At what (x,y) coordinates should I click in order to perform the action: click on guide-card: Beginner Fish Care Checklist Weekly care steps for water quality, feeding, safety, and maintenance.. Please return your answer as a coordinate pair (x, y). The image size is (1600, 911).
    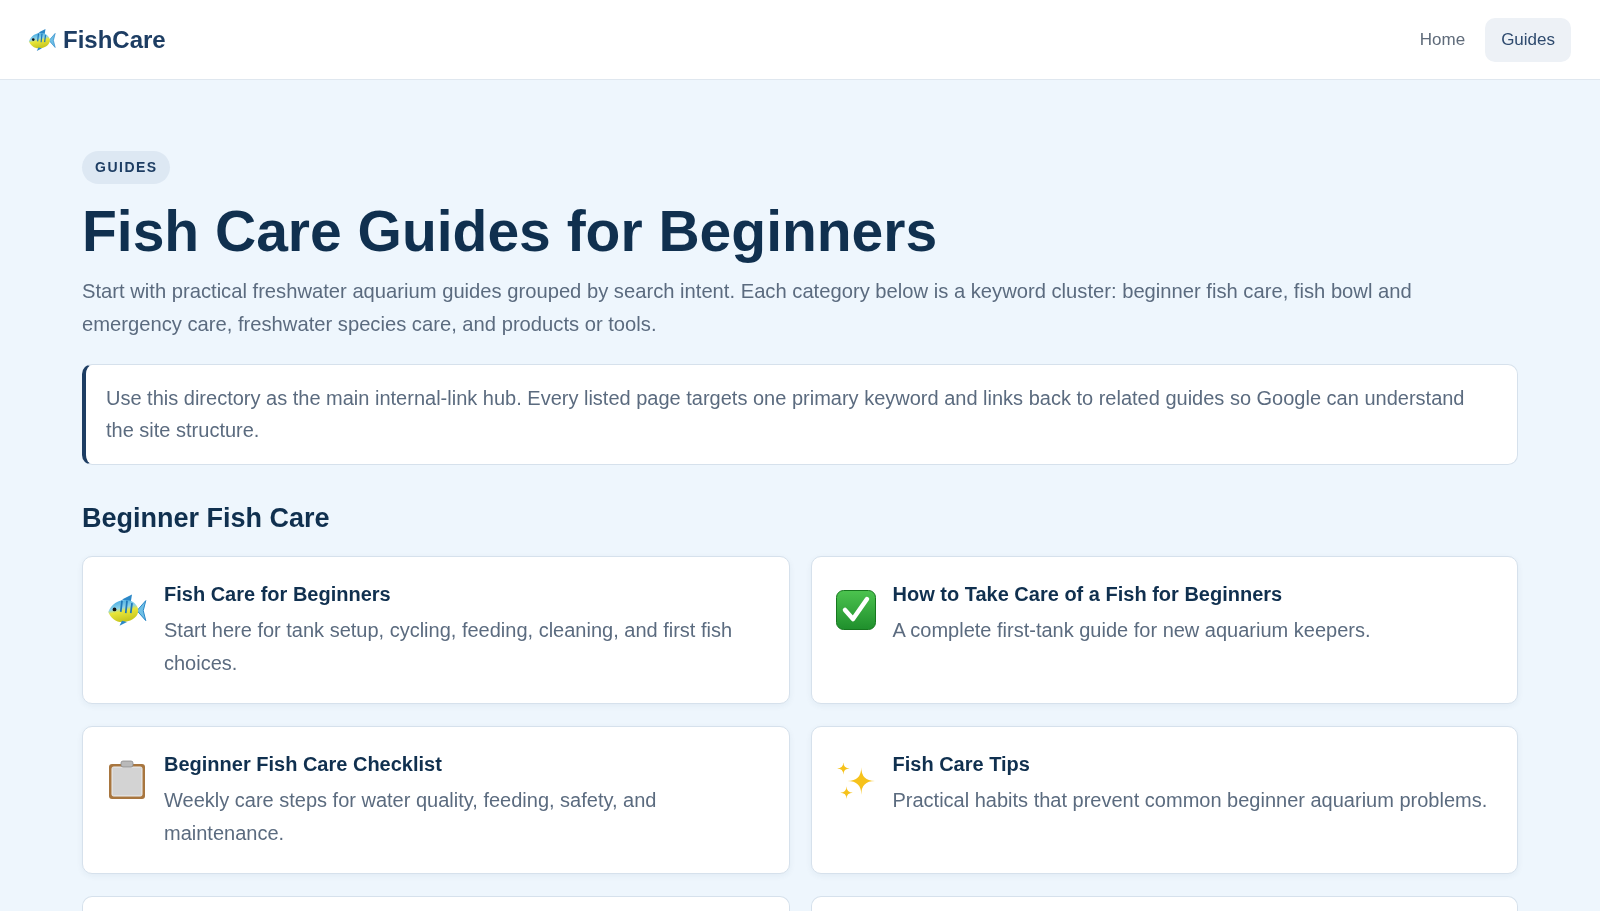
    Looking at the image, I should click on (436, 800).